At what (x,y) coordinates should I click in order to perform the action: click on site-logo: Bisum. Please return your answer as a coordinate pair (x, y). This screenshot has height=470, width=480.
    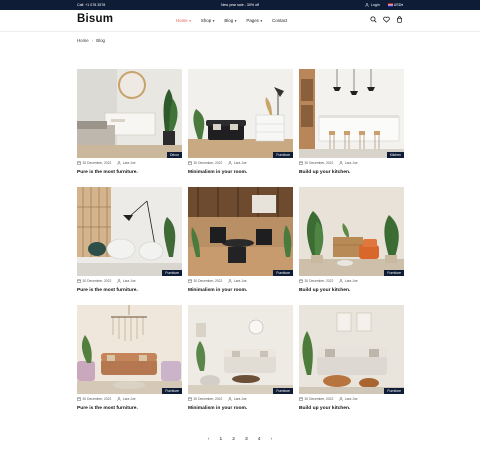
    Looking at the image, I should click on (95, 19).